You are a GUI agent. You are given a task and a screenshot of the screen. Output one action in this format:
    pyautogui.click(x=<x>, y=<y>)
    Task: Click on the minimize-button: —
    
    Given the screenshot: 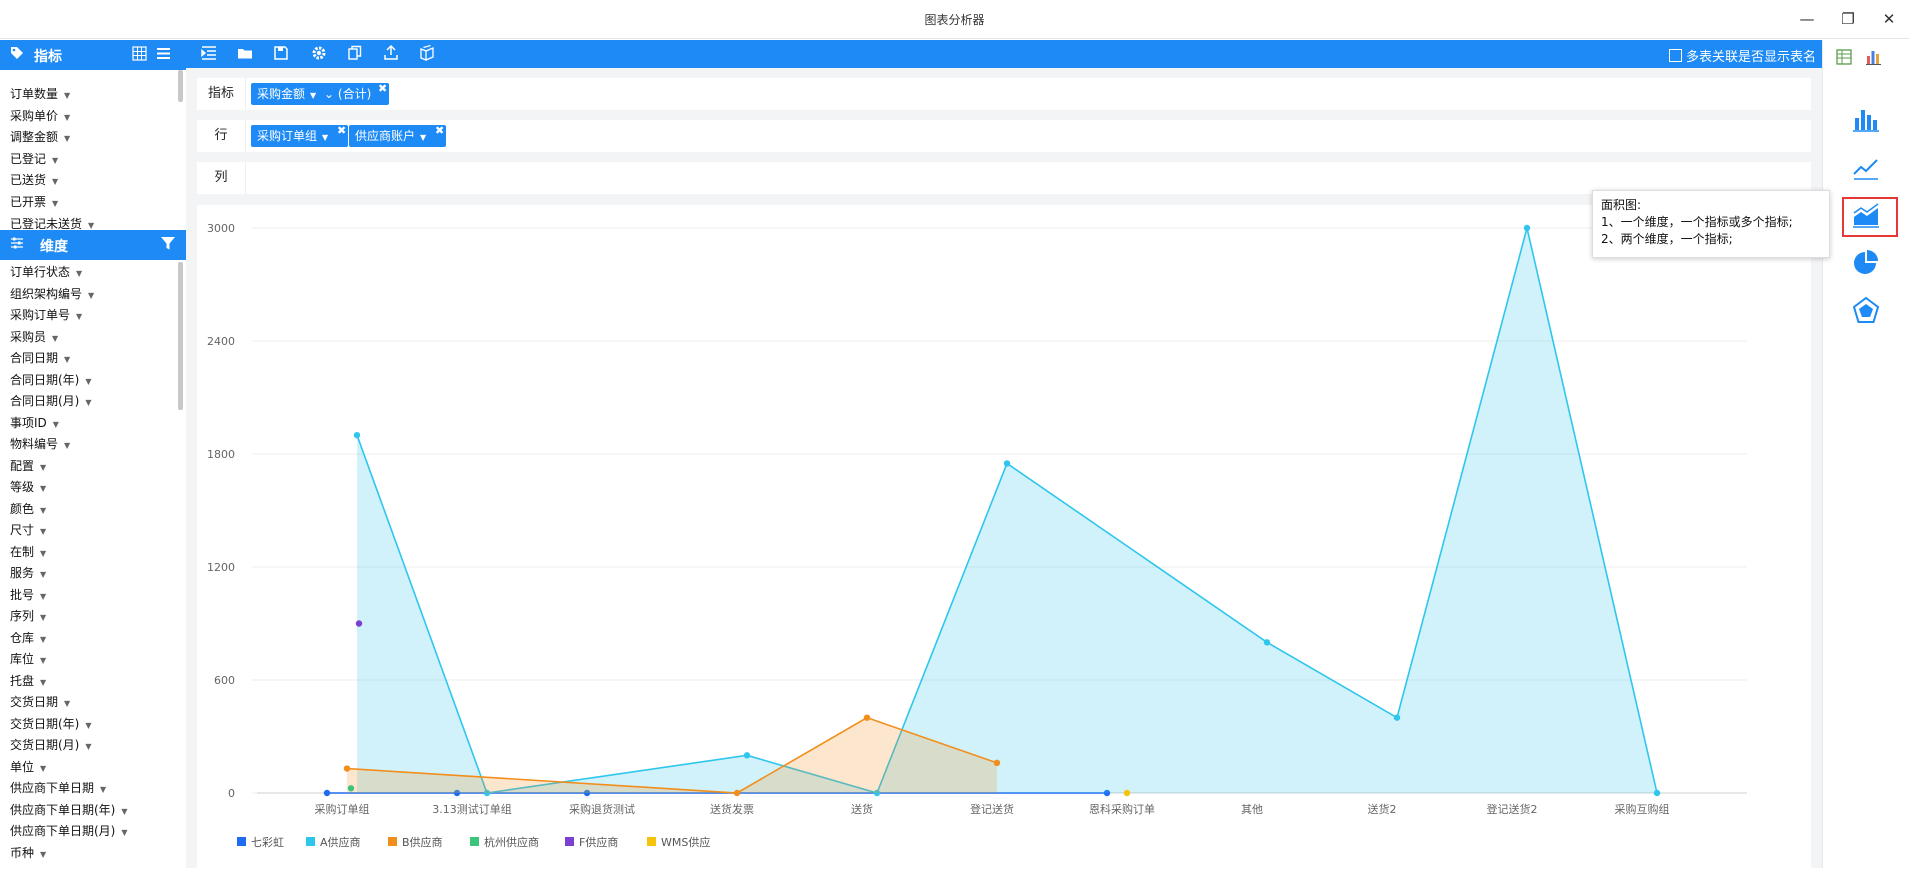 What is the action you would take?
    pyautogui.click(x=1807, y=19)
    